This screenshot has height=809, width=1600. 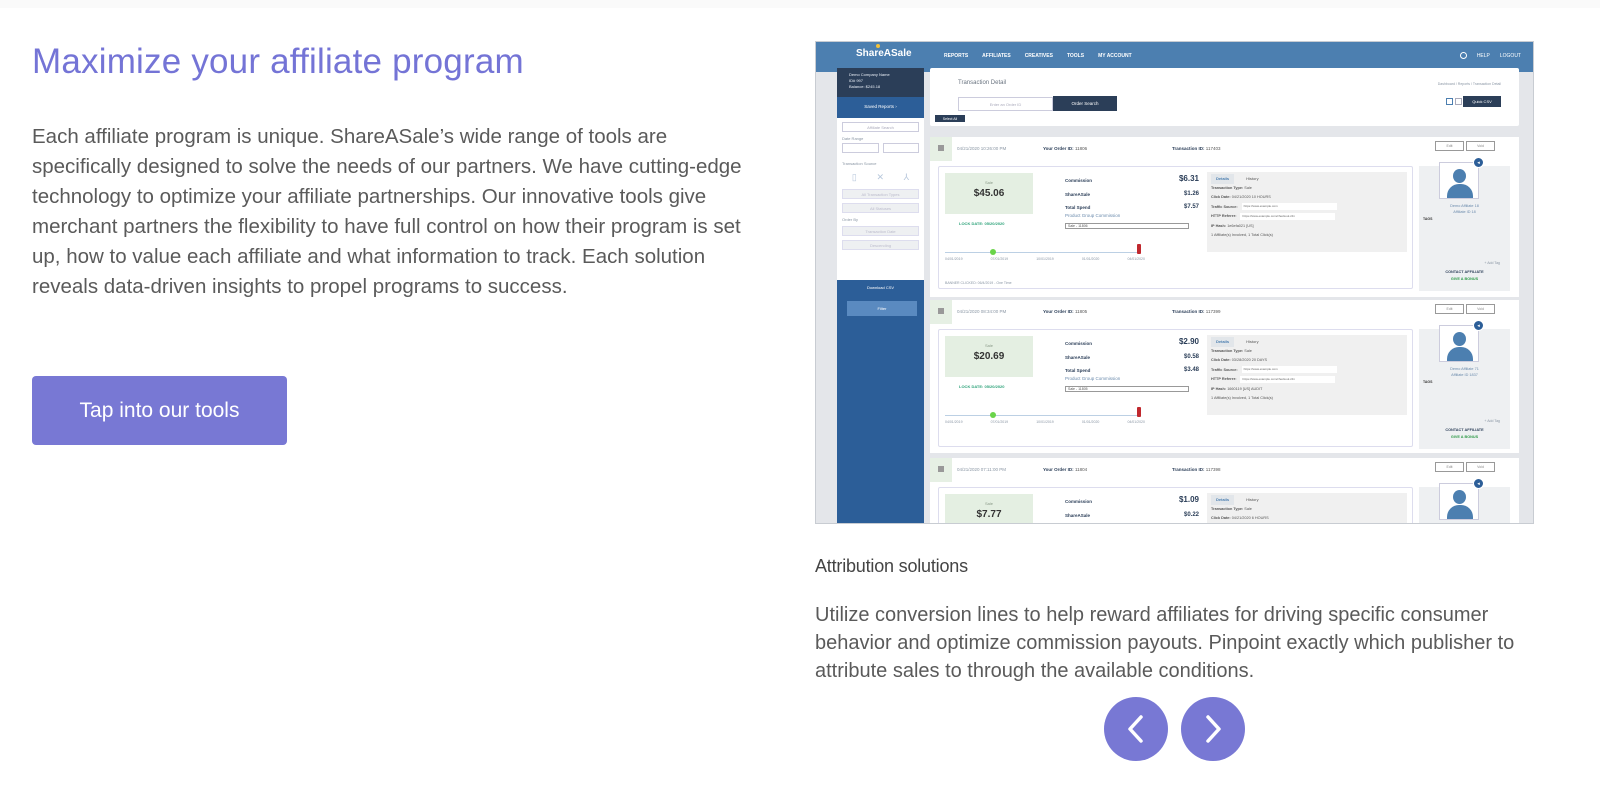 I want to click on order-by-label: Order By, so click(x=850, y=219).